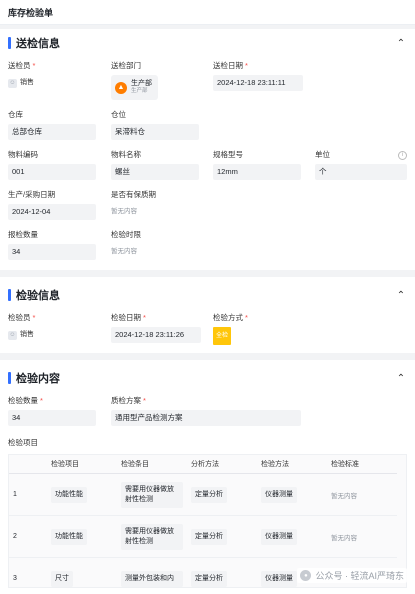 The width and height of the screenshot is (415, 594). What do you see at coordinates (62, 578) in the screenshot?
I see `item-cell: 尺寸` at bounding box center [62, 578].